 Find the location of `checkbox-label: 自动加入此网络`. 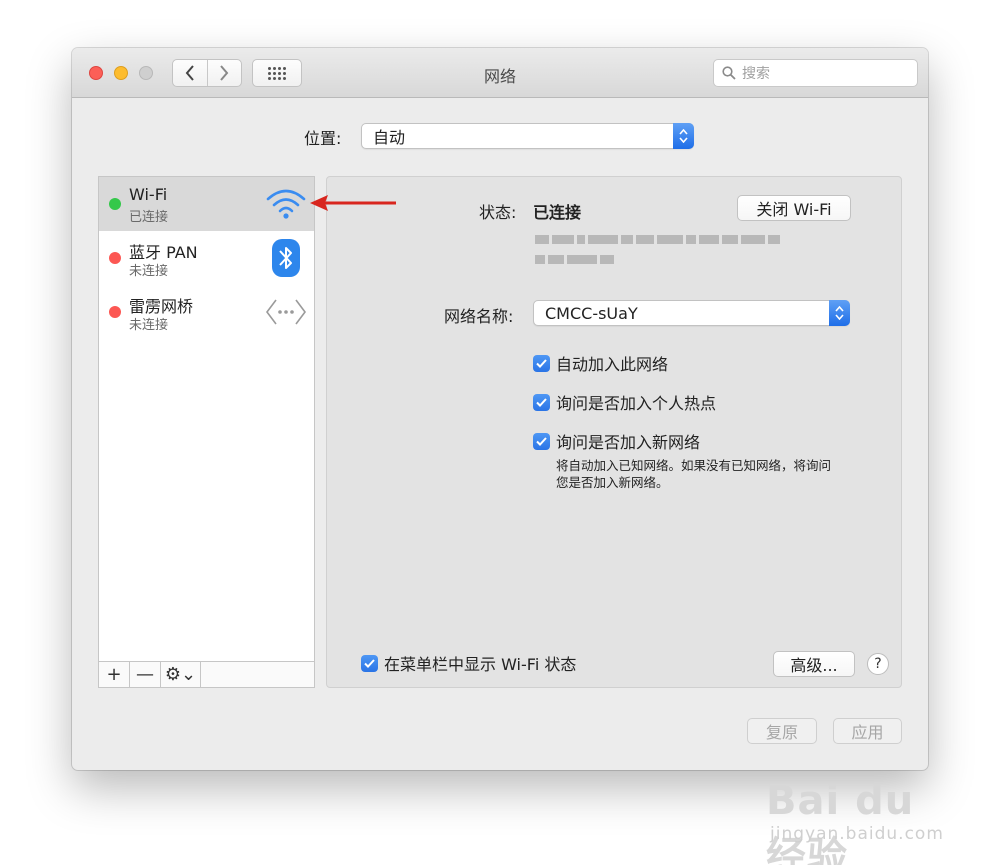

checkbox-label: 自动加入此网络 is located at coordinates (612, 364).